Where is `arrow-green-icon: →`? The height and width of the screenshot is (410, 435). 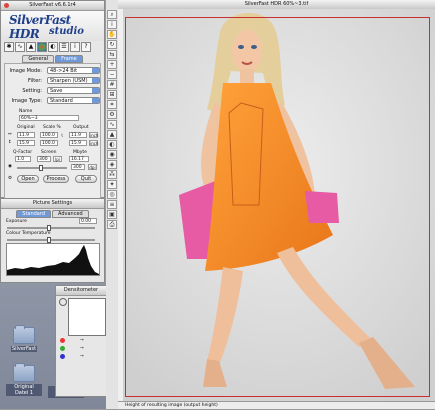
arrow-green-icon: → is located at coordinates (82, 348).